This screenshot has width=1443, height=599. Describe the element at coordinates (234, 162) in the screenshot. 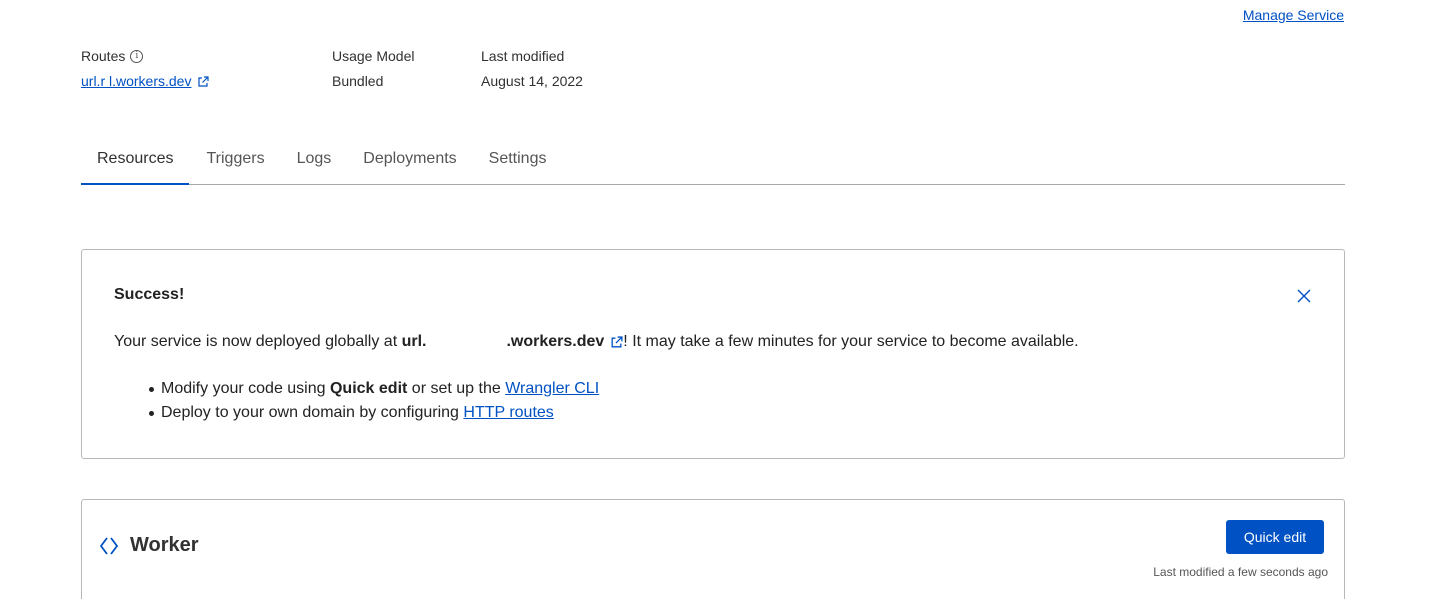

I see `tab-triggers: Triggers` at that location.